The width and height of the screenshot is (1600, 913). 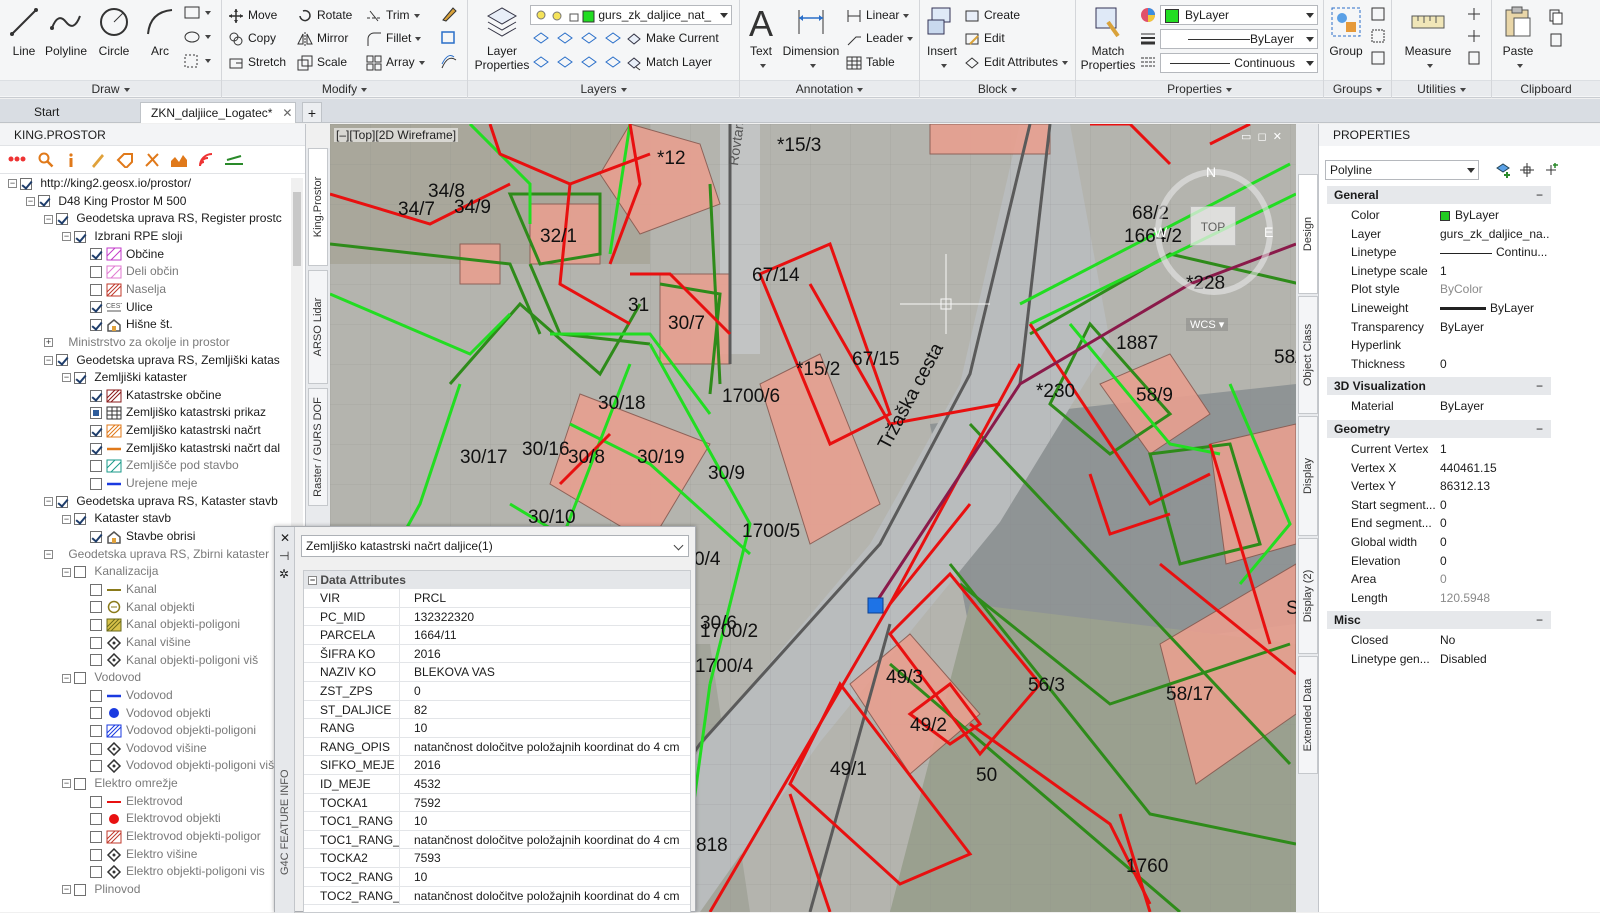 What do you see at coordinates (129, 272) in the screenshot?
I see `tree-item: Deli občin` at bounding box center [129, 272].